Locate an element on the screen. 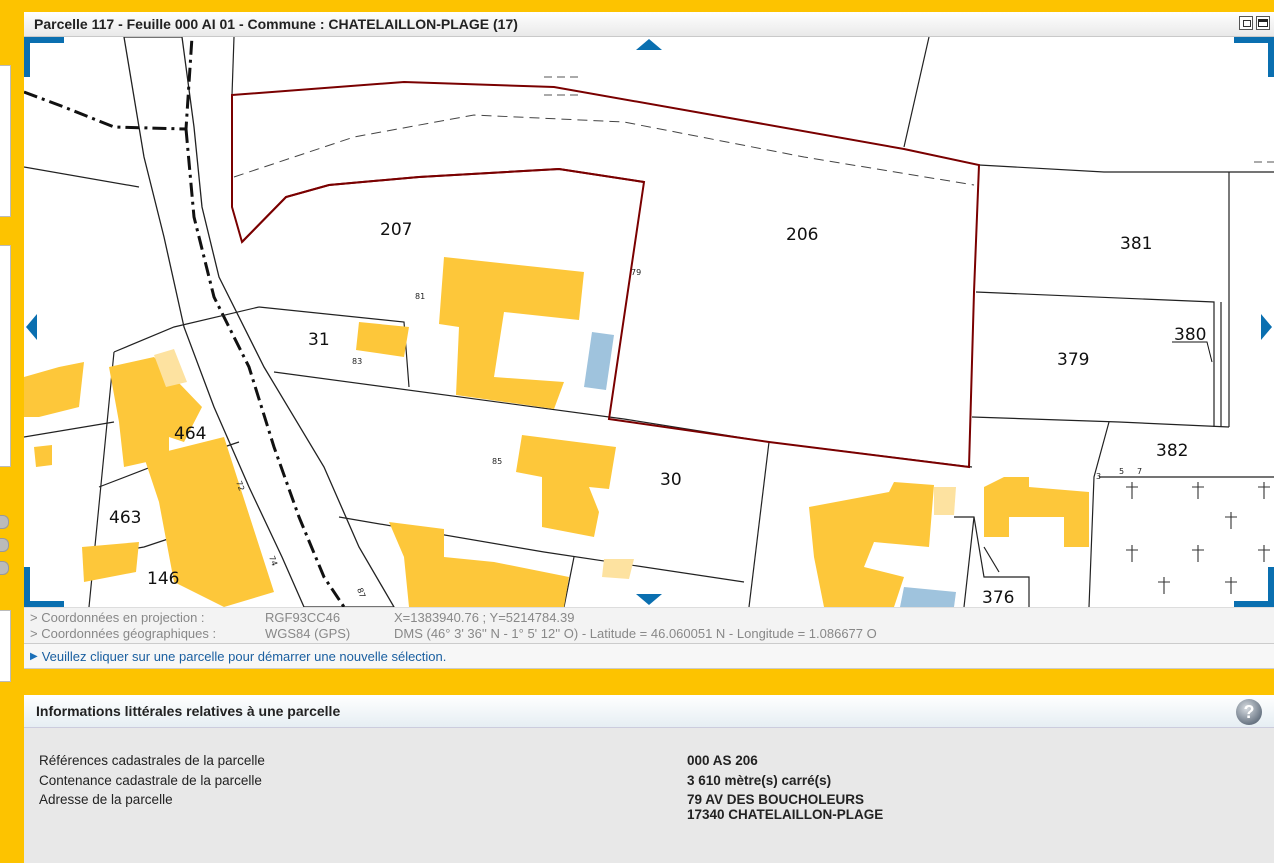 This screenshot has width=1274, height=863. parcel-label: 207 is located at coordinates (396, 230).